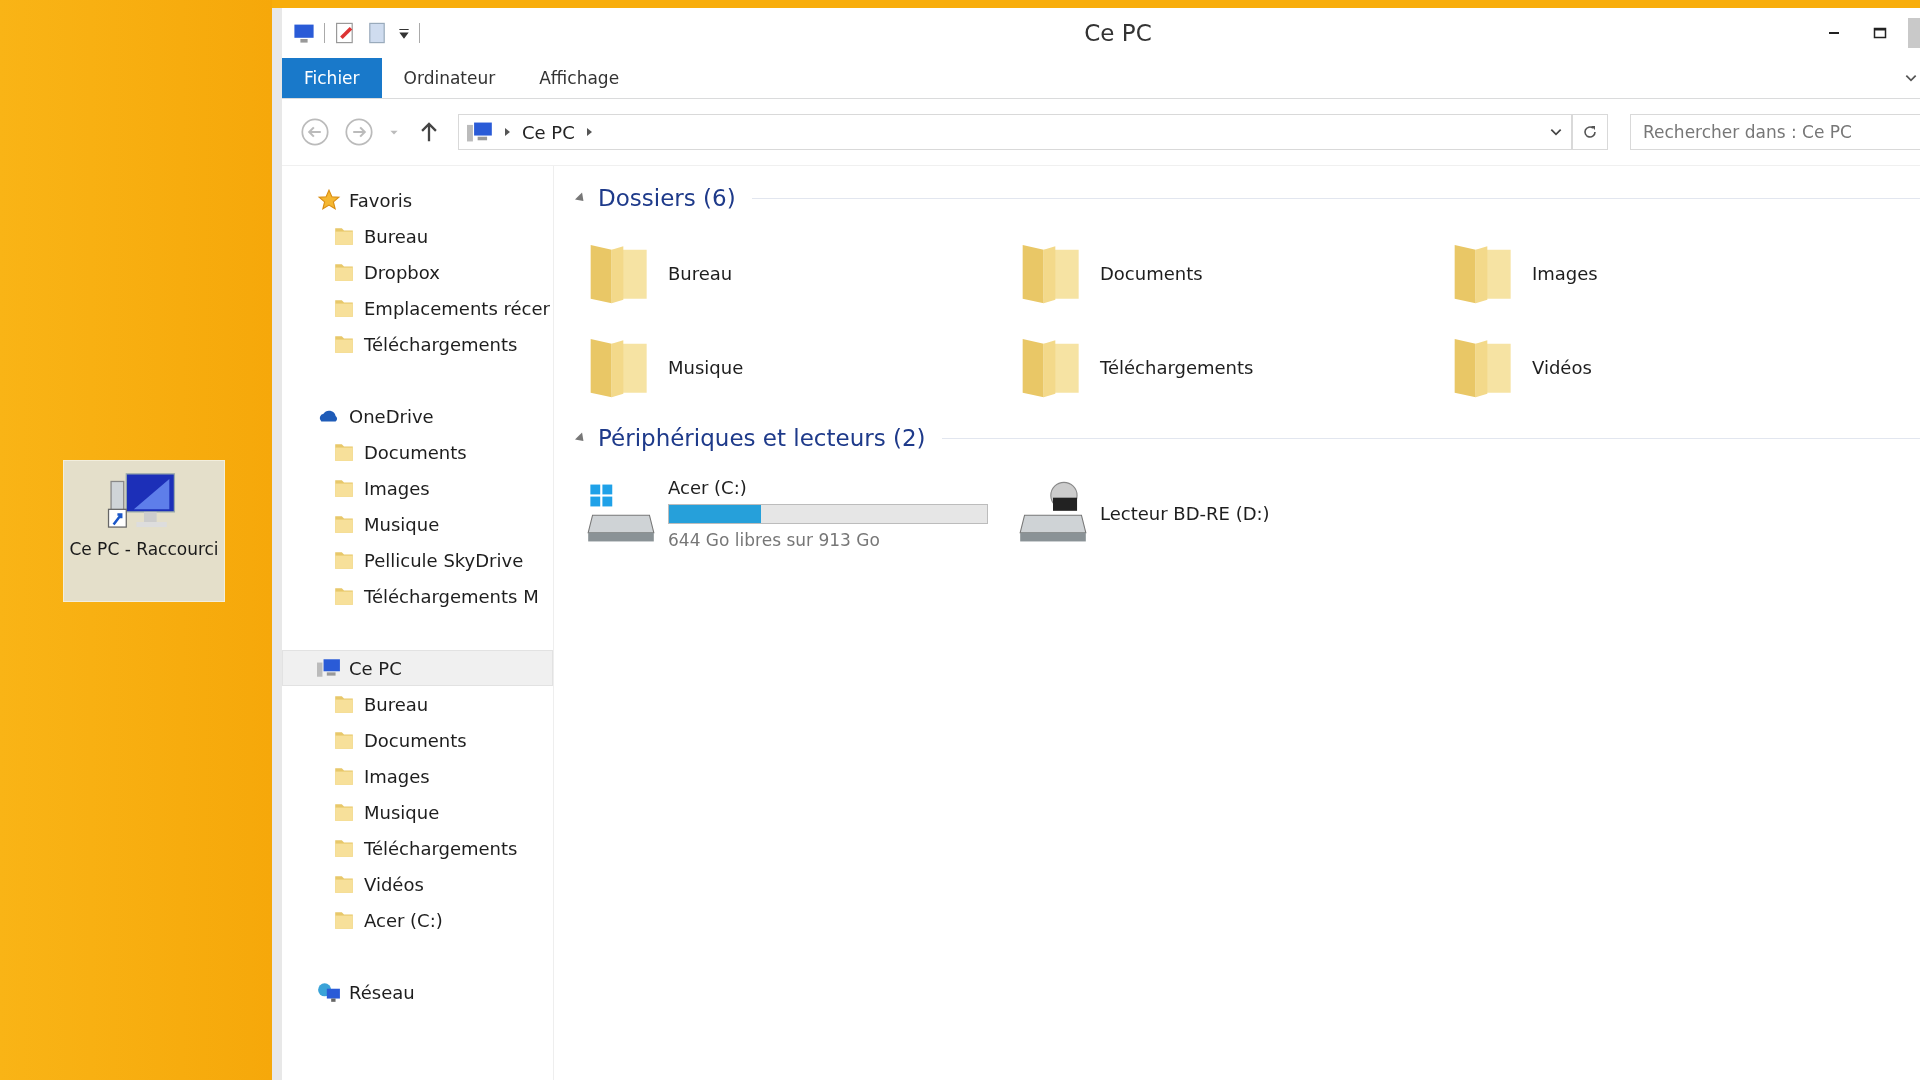 The image size is (1920, 1080). What do you see at coordinates (1185, 513) in the screenshot?
I see `drive-name: Lecteur BD-RE (D:)` at bounding box center [1185, 513].